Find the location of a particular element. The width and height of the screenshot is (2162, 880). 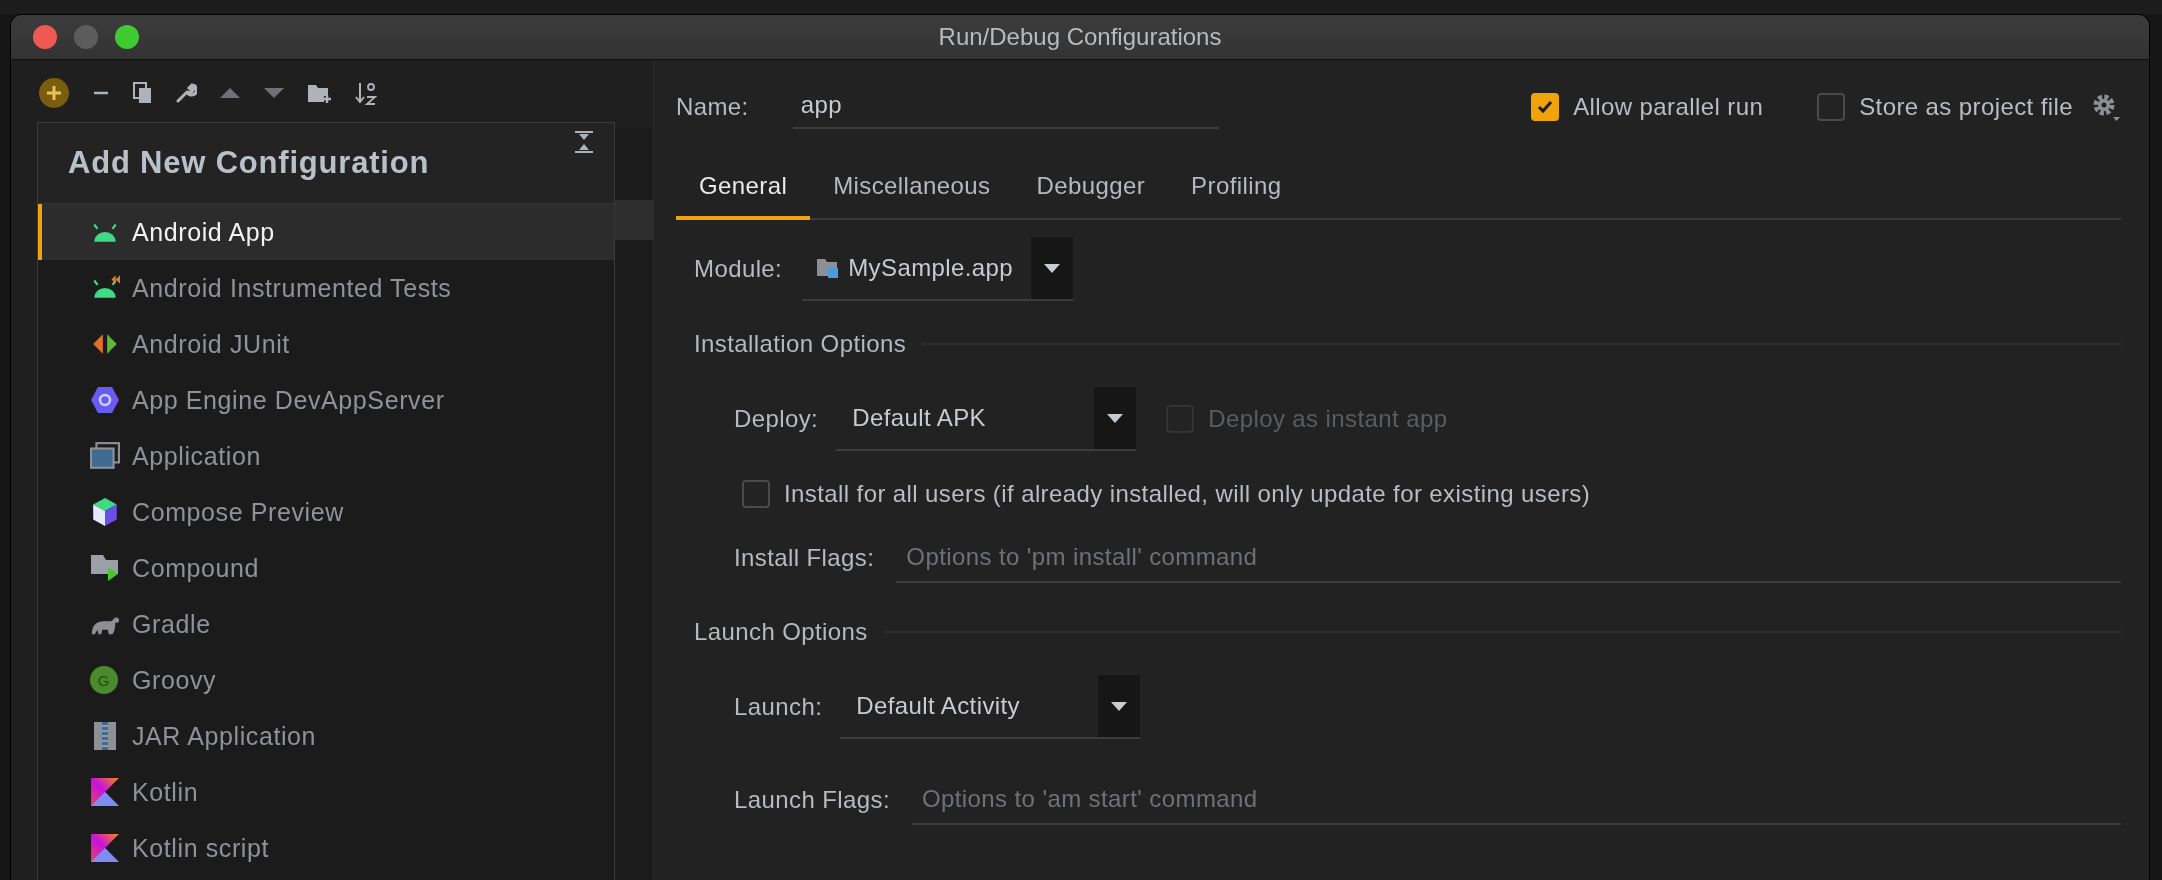

tab: Profiling is located at coordinates (1236, 190).